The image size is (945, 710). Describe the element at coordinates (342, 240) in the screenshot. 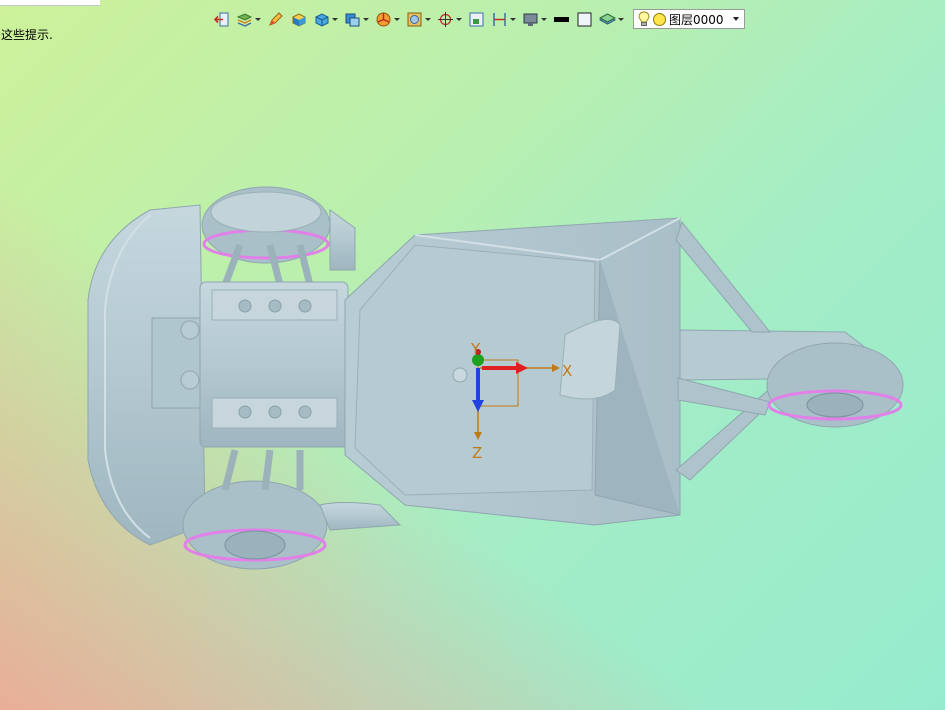

I see `front-upper-pod` at that location.